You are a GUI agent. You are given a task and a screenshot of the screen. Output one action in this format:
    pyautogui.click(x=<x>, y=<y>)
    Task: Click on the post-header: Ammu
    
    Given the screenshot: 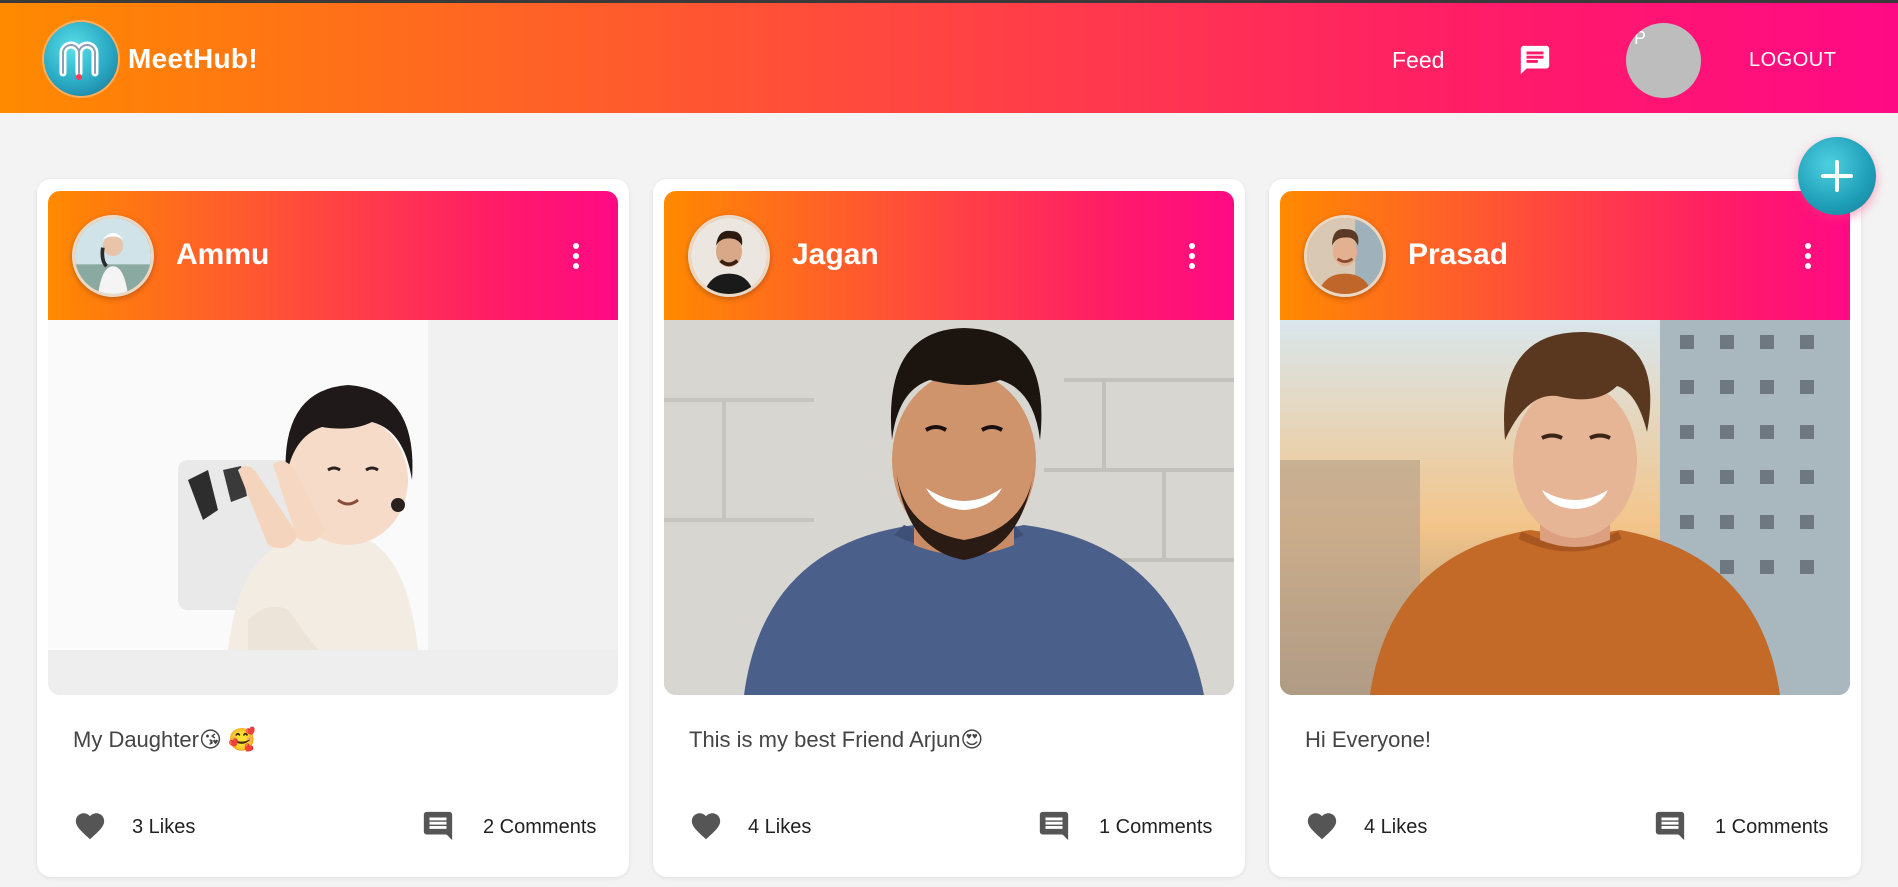 What is the action you would take?
    pyautogui.click(x=333, y=255)
    